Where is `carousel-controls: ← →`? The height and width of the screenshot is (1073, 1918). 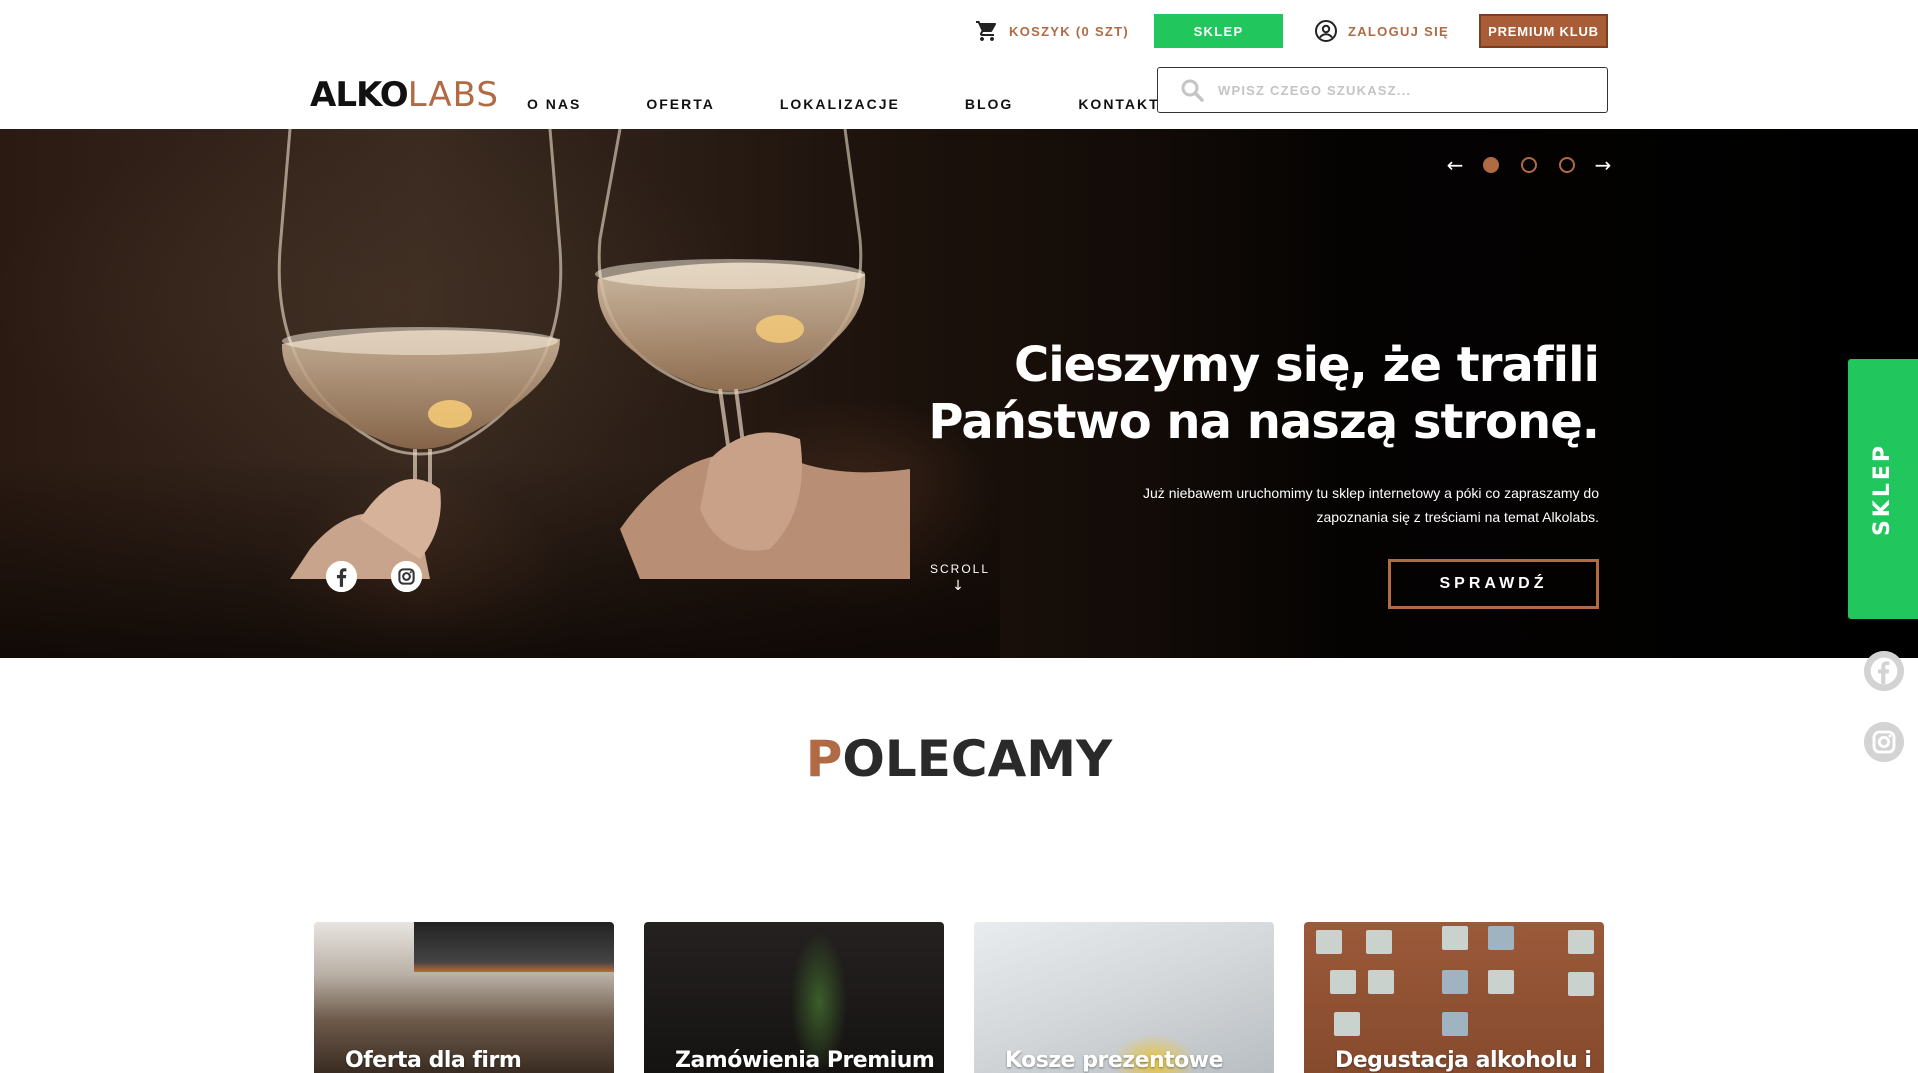 carousel-controls: ← → is located at coordinates (1529, 165).